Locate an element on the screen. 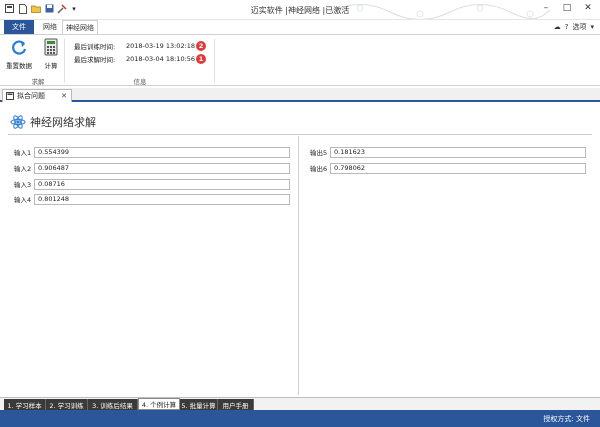 This screenshot has width=600, height=427. input-row-2: 输入2 0.906487 is located at coordinates (152, 168).